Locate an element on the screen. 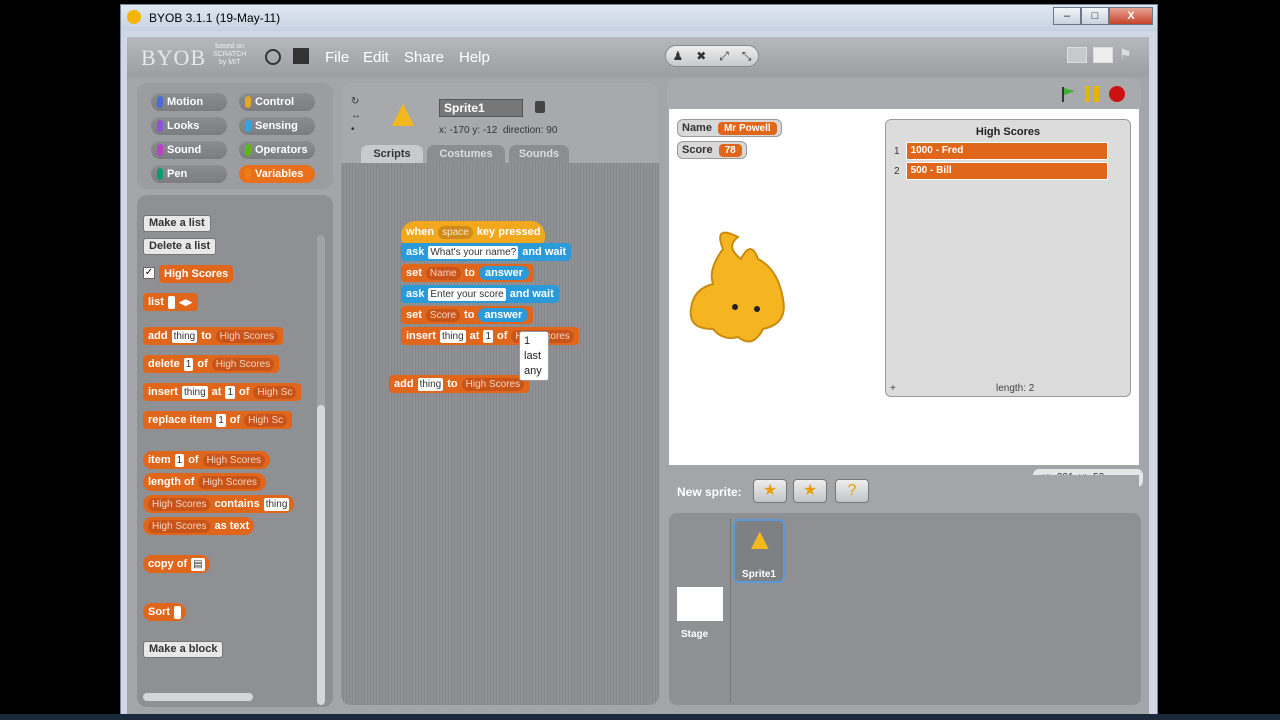  rotation-style-icons: ↻ ↔ • is located at coordinates (356, 116).